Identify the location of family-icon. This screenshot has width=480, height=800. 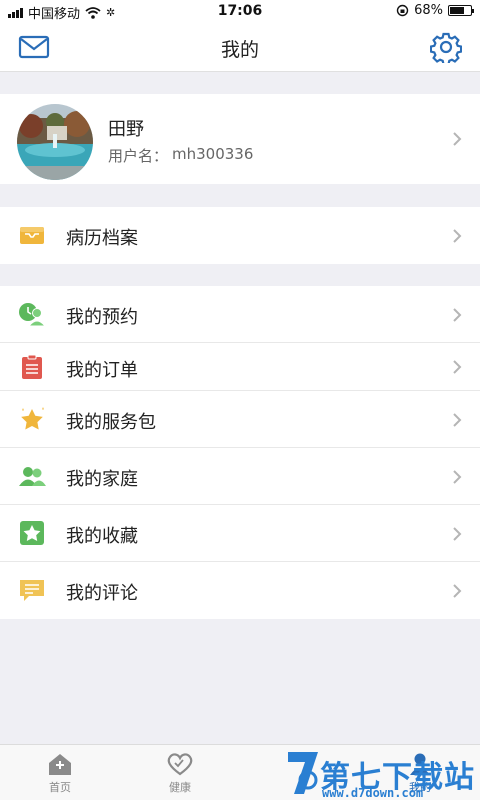
(32, 476).